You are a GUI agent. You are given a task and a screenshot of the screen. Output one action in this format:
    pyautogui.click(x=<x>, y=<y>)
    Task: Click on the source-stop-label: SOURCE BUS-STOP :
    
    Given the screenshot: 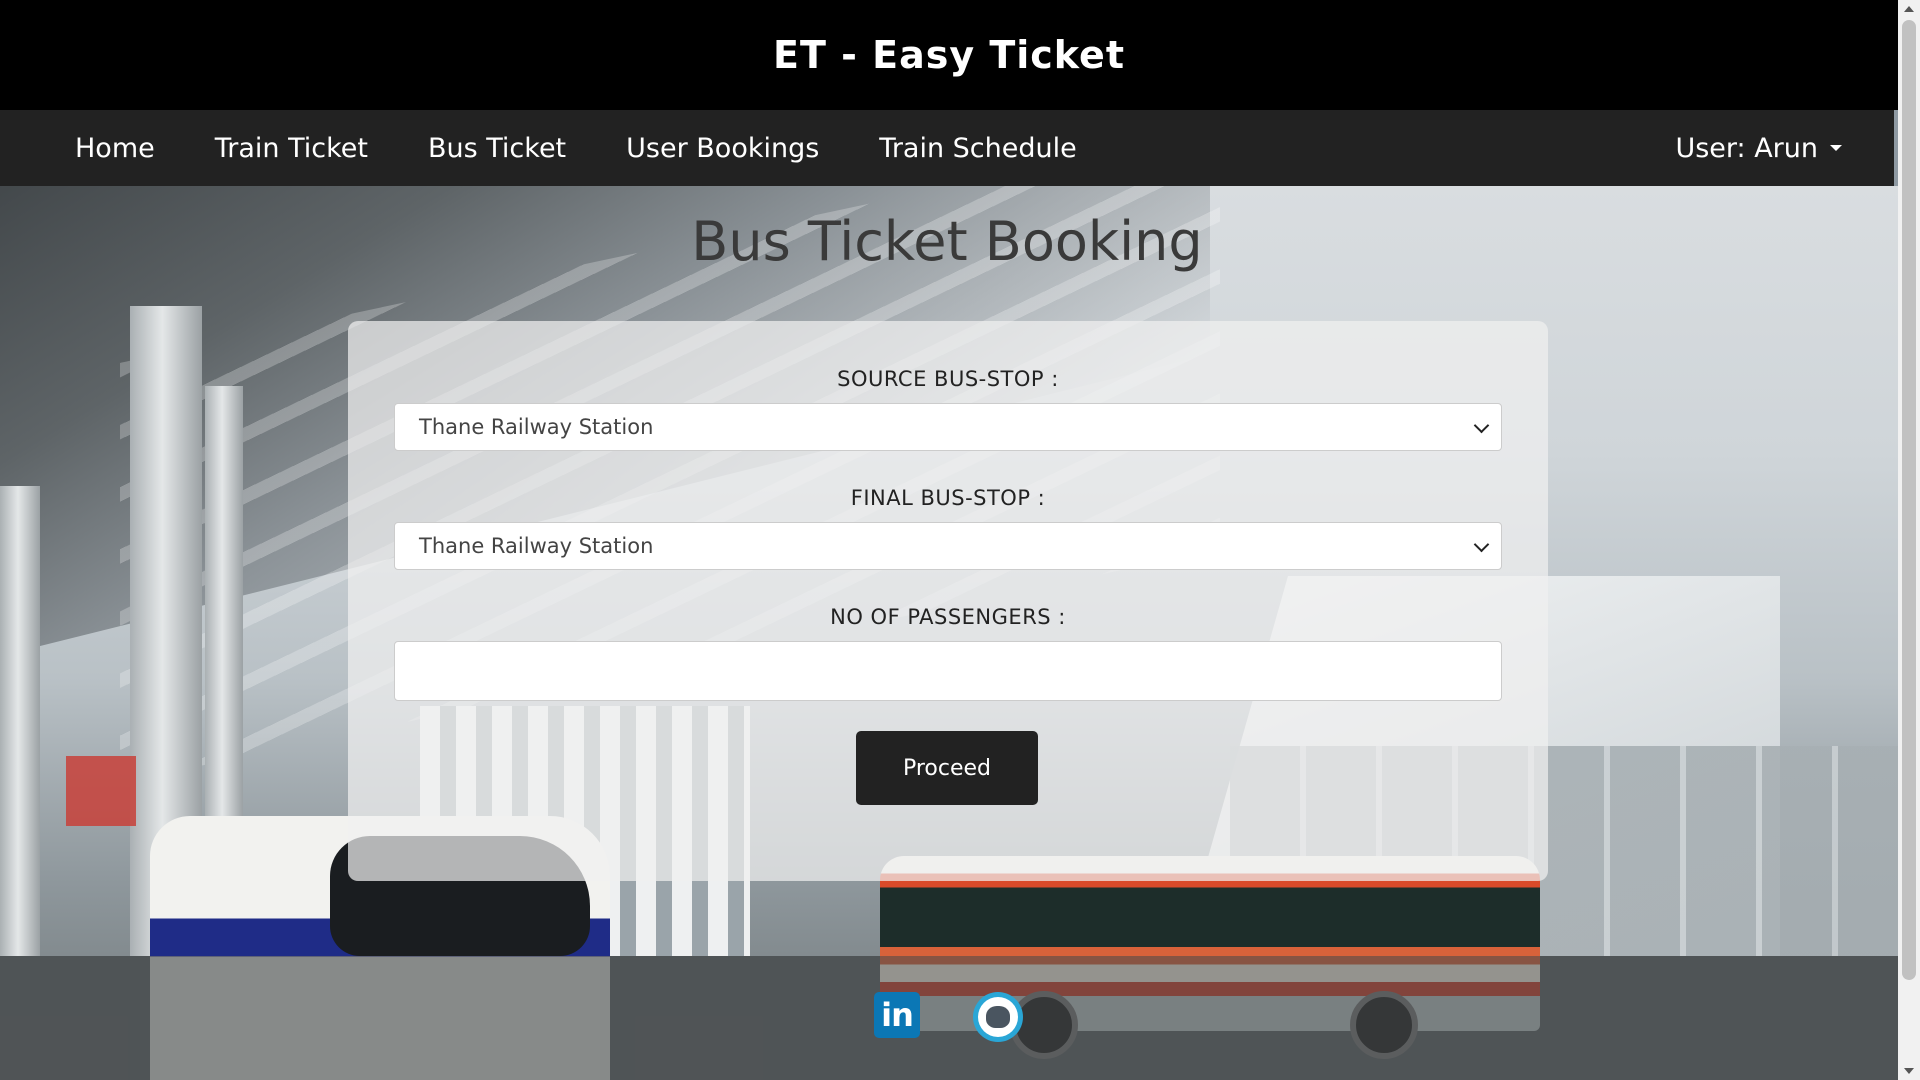 What is the action you would take?
    pyautogui.click(x=948, y=379)
    